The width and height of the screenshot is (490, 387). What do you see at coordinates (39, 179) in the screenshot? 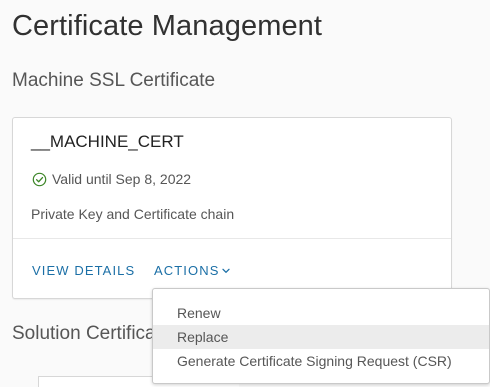
I see `check-circle-icon` at bounding box center [39, 179].